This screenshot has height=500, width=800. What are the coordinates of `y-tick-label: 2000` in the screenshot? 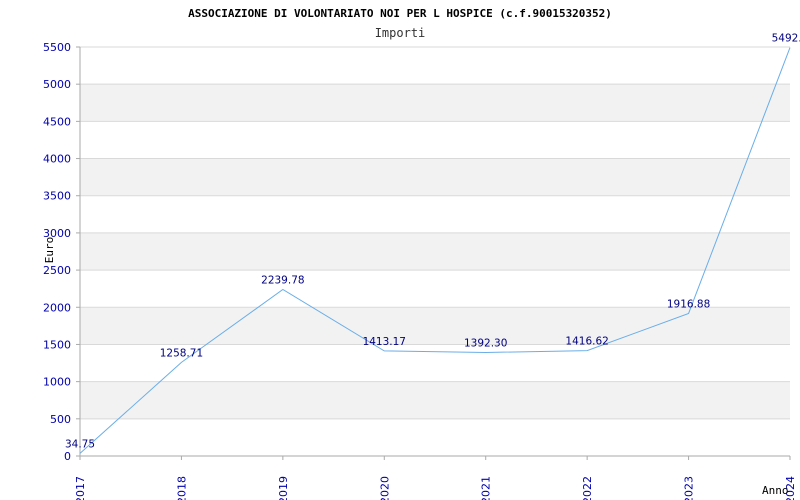 It's located at (57, 307).